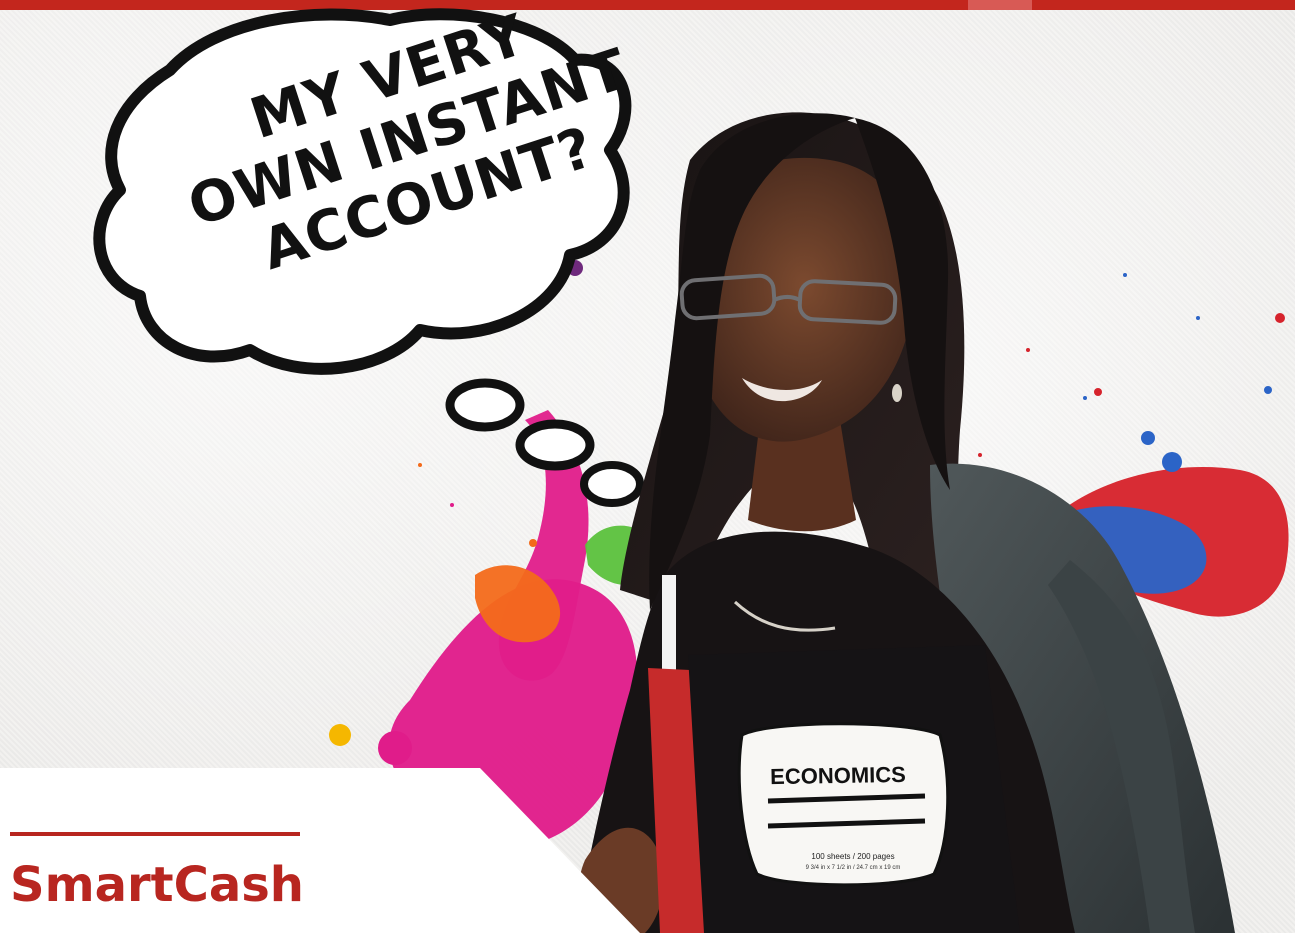  I want to click on notebook-title: ECONOMICS, so click(838, 775).